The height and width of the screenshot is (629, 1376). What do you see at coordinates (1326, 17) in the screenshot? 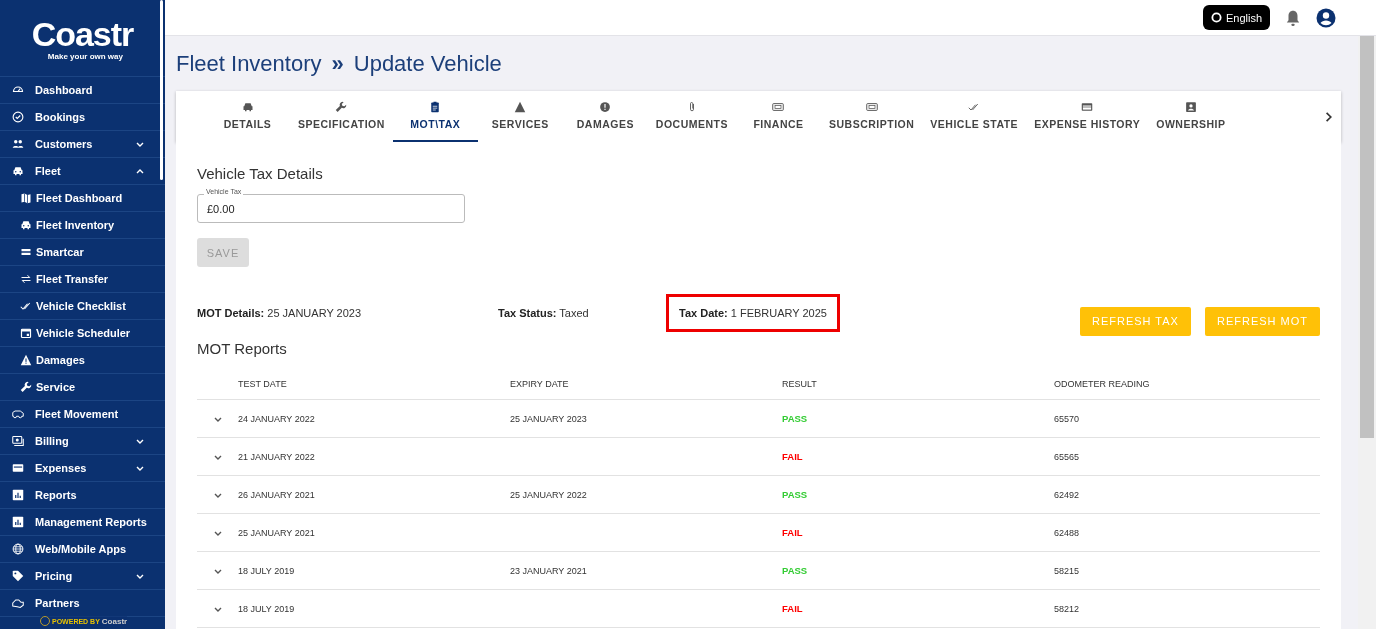
I see `account-icon` at bounding box center [1326, 17].